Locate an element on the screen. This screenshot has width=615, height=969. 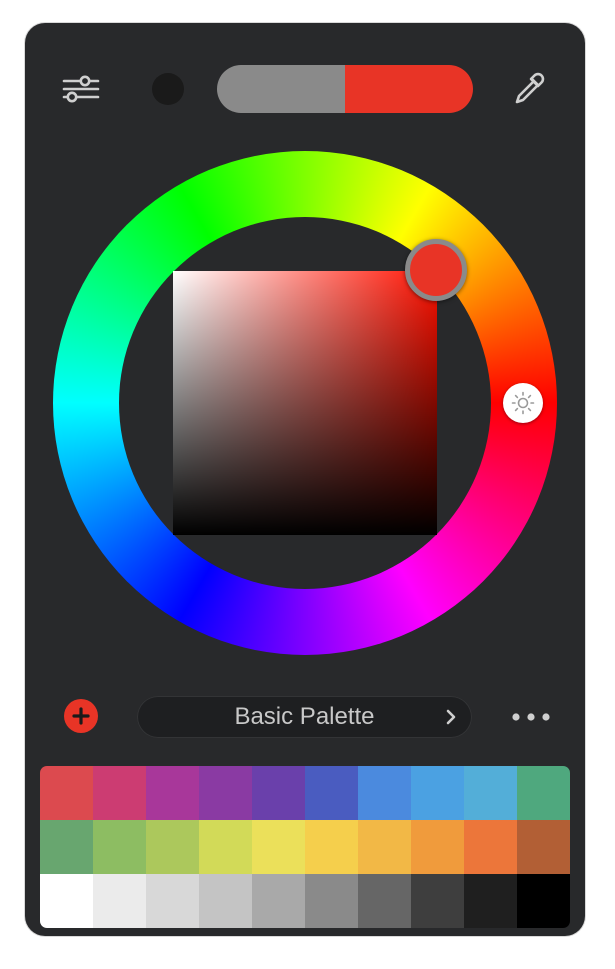
brightness-knob is located at coordinates (523, 403).